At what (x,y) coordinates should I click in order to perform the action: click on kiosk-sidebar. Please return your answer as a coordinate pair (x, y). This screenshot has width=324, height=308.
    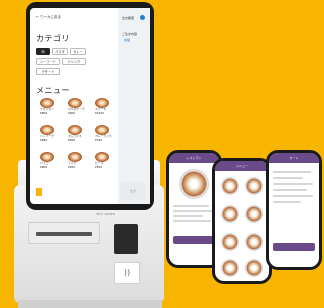
    Looking at the image, I should click on (134, 106).